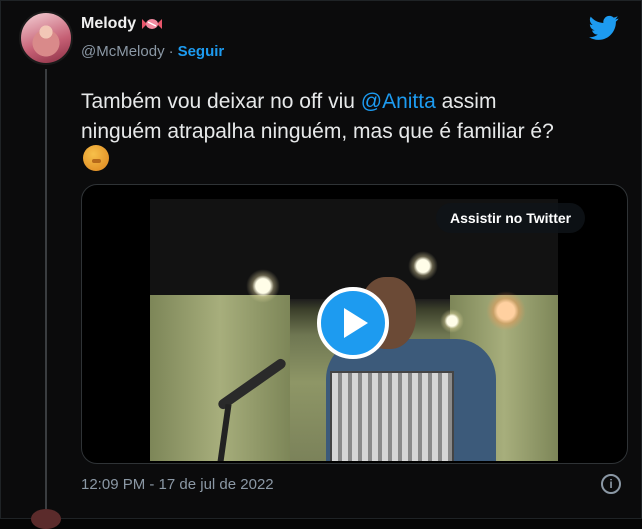 Image resolution: width=642 pixels, height=529 pixels. What do you see at coordinates (604, 28) in the screenshot?
I see `twitter-bird-icon` at bounding box center [604, 28].